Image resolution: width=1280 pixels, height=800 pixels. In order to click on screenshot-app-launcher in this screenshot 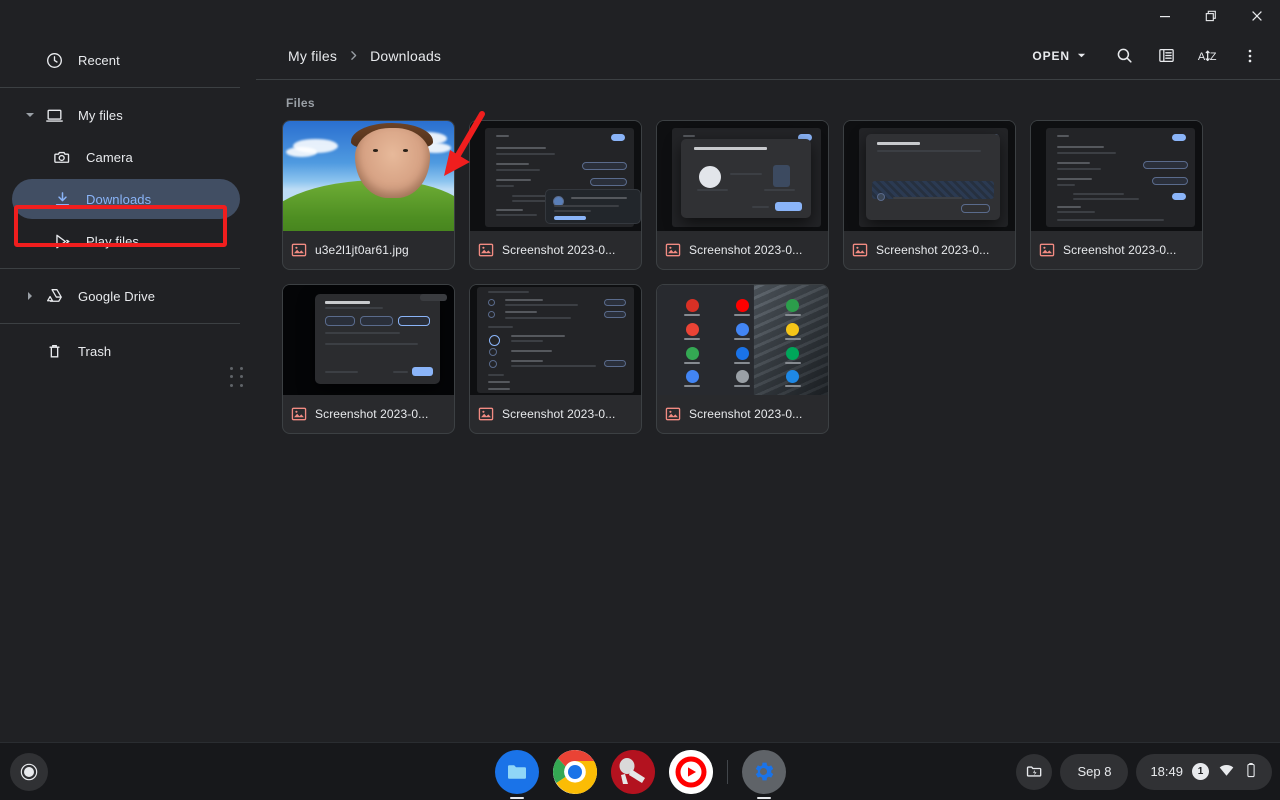, I will do `click(742, 340)`.